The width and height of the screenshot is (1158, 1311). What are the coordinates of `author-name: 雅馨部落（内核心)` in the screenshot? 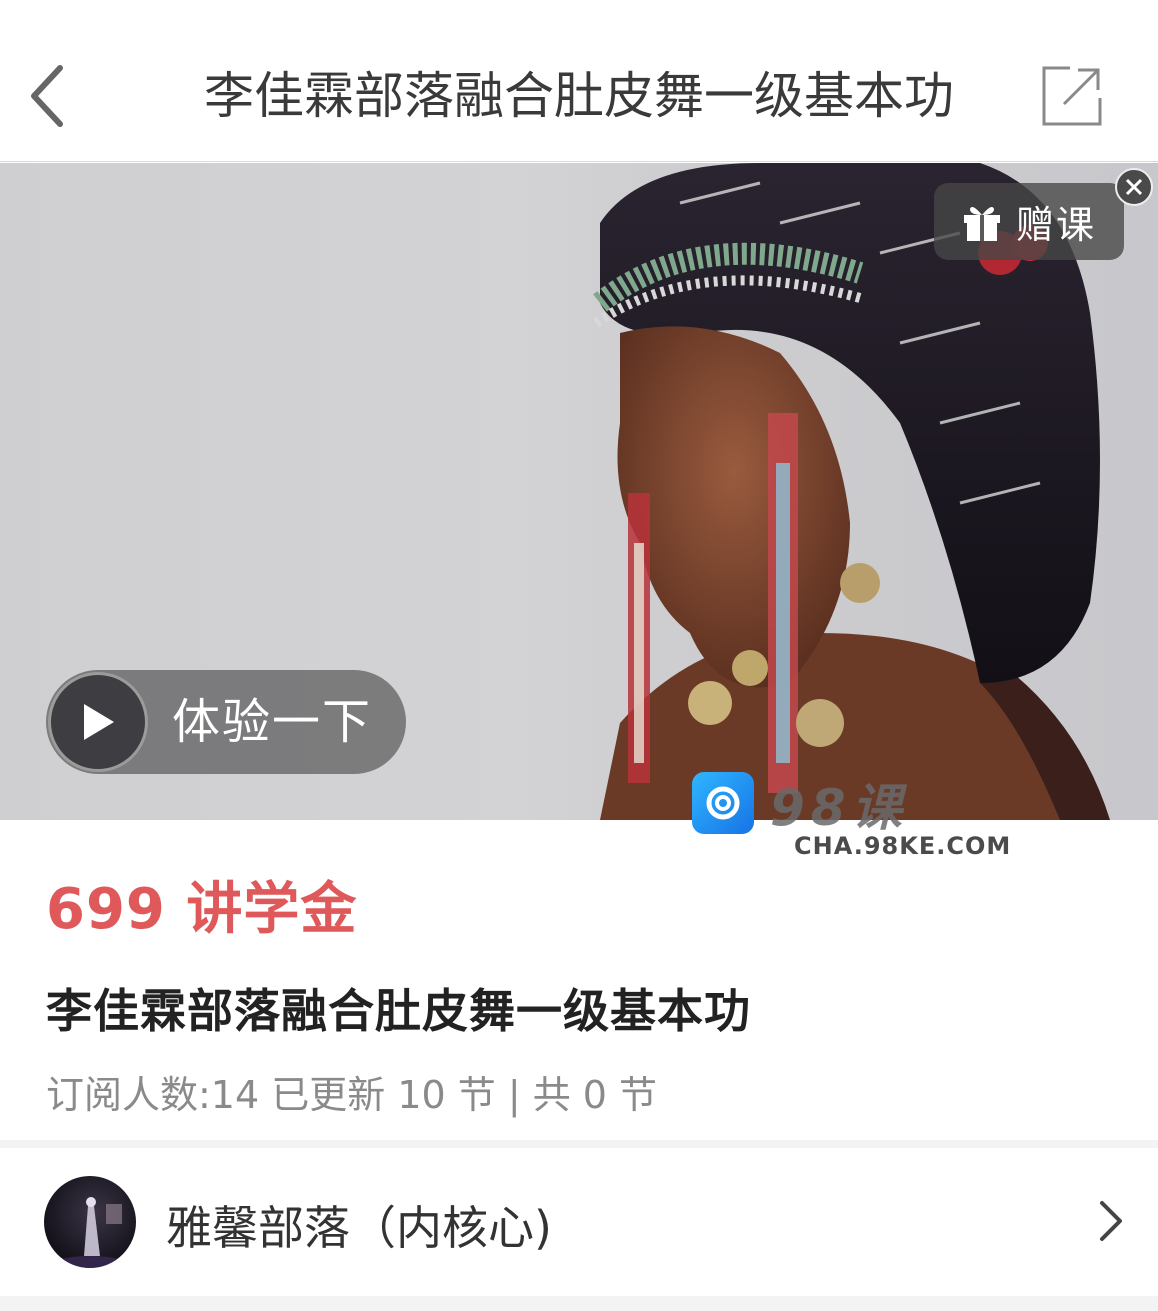 It's located at (359, 1228).